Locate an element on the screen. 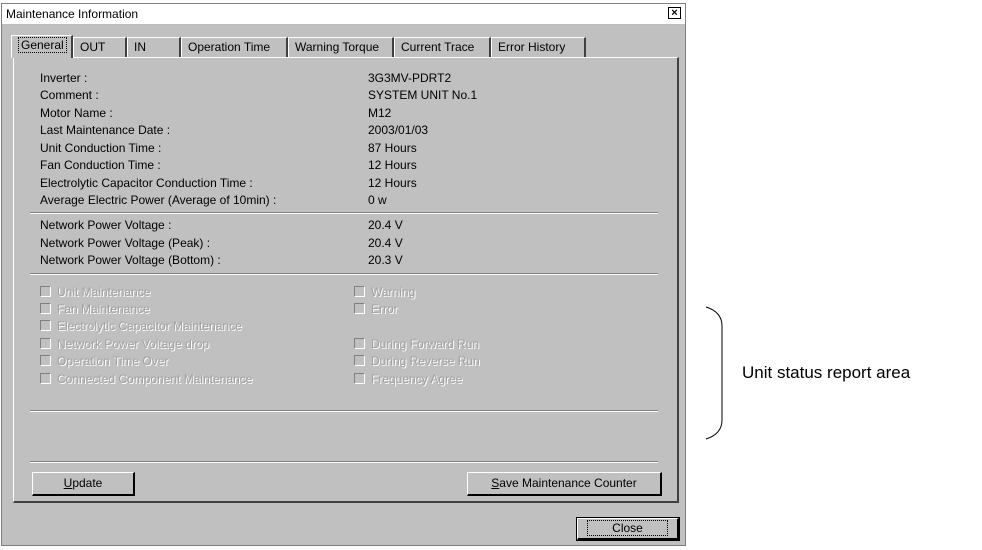  tab-out: OUT is located at coordinates (100, 47).